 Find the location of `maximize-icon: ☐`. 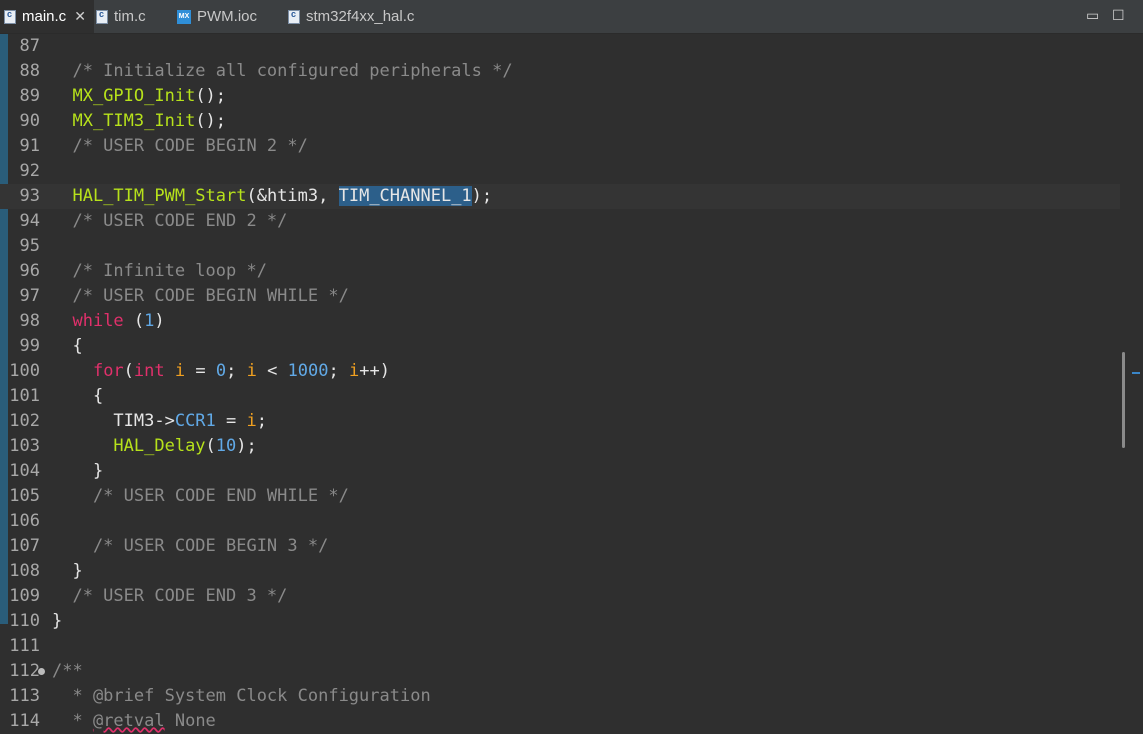

maximize-icon: ☐ is located at coordinates (1118, 15).